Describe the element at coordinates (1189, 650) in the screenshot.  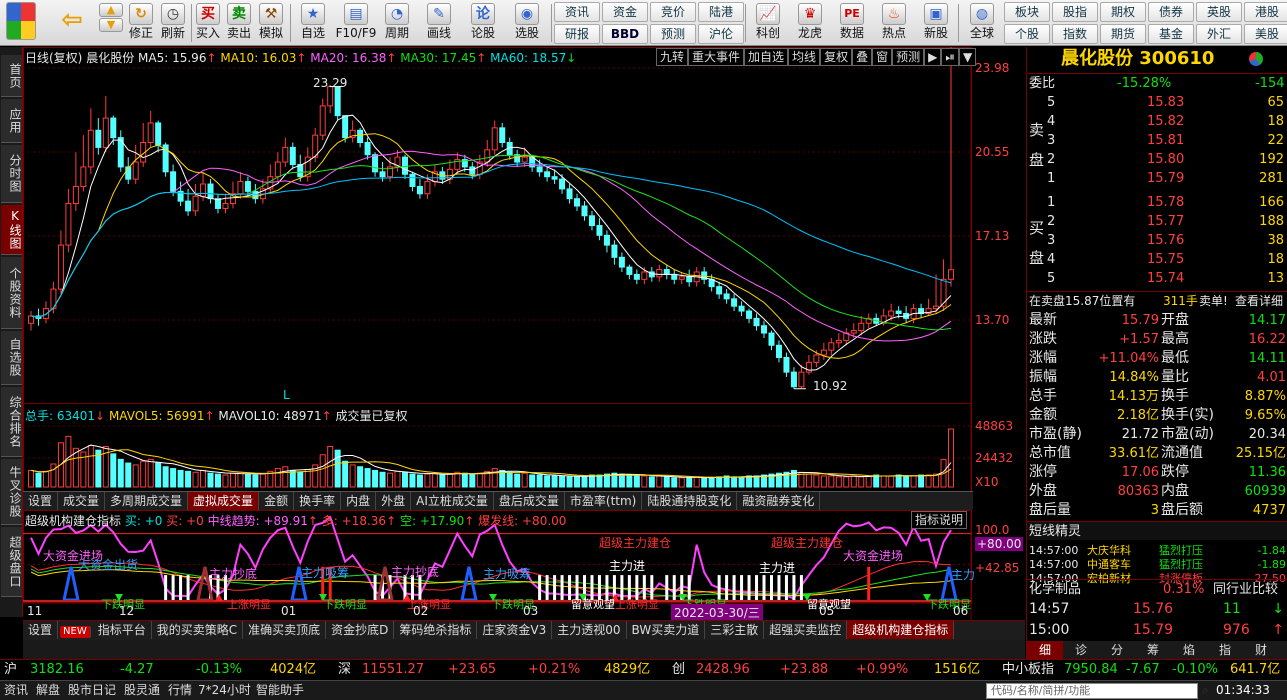
I see `rtab-flame: 焰` at that location.